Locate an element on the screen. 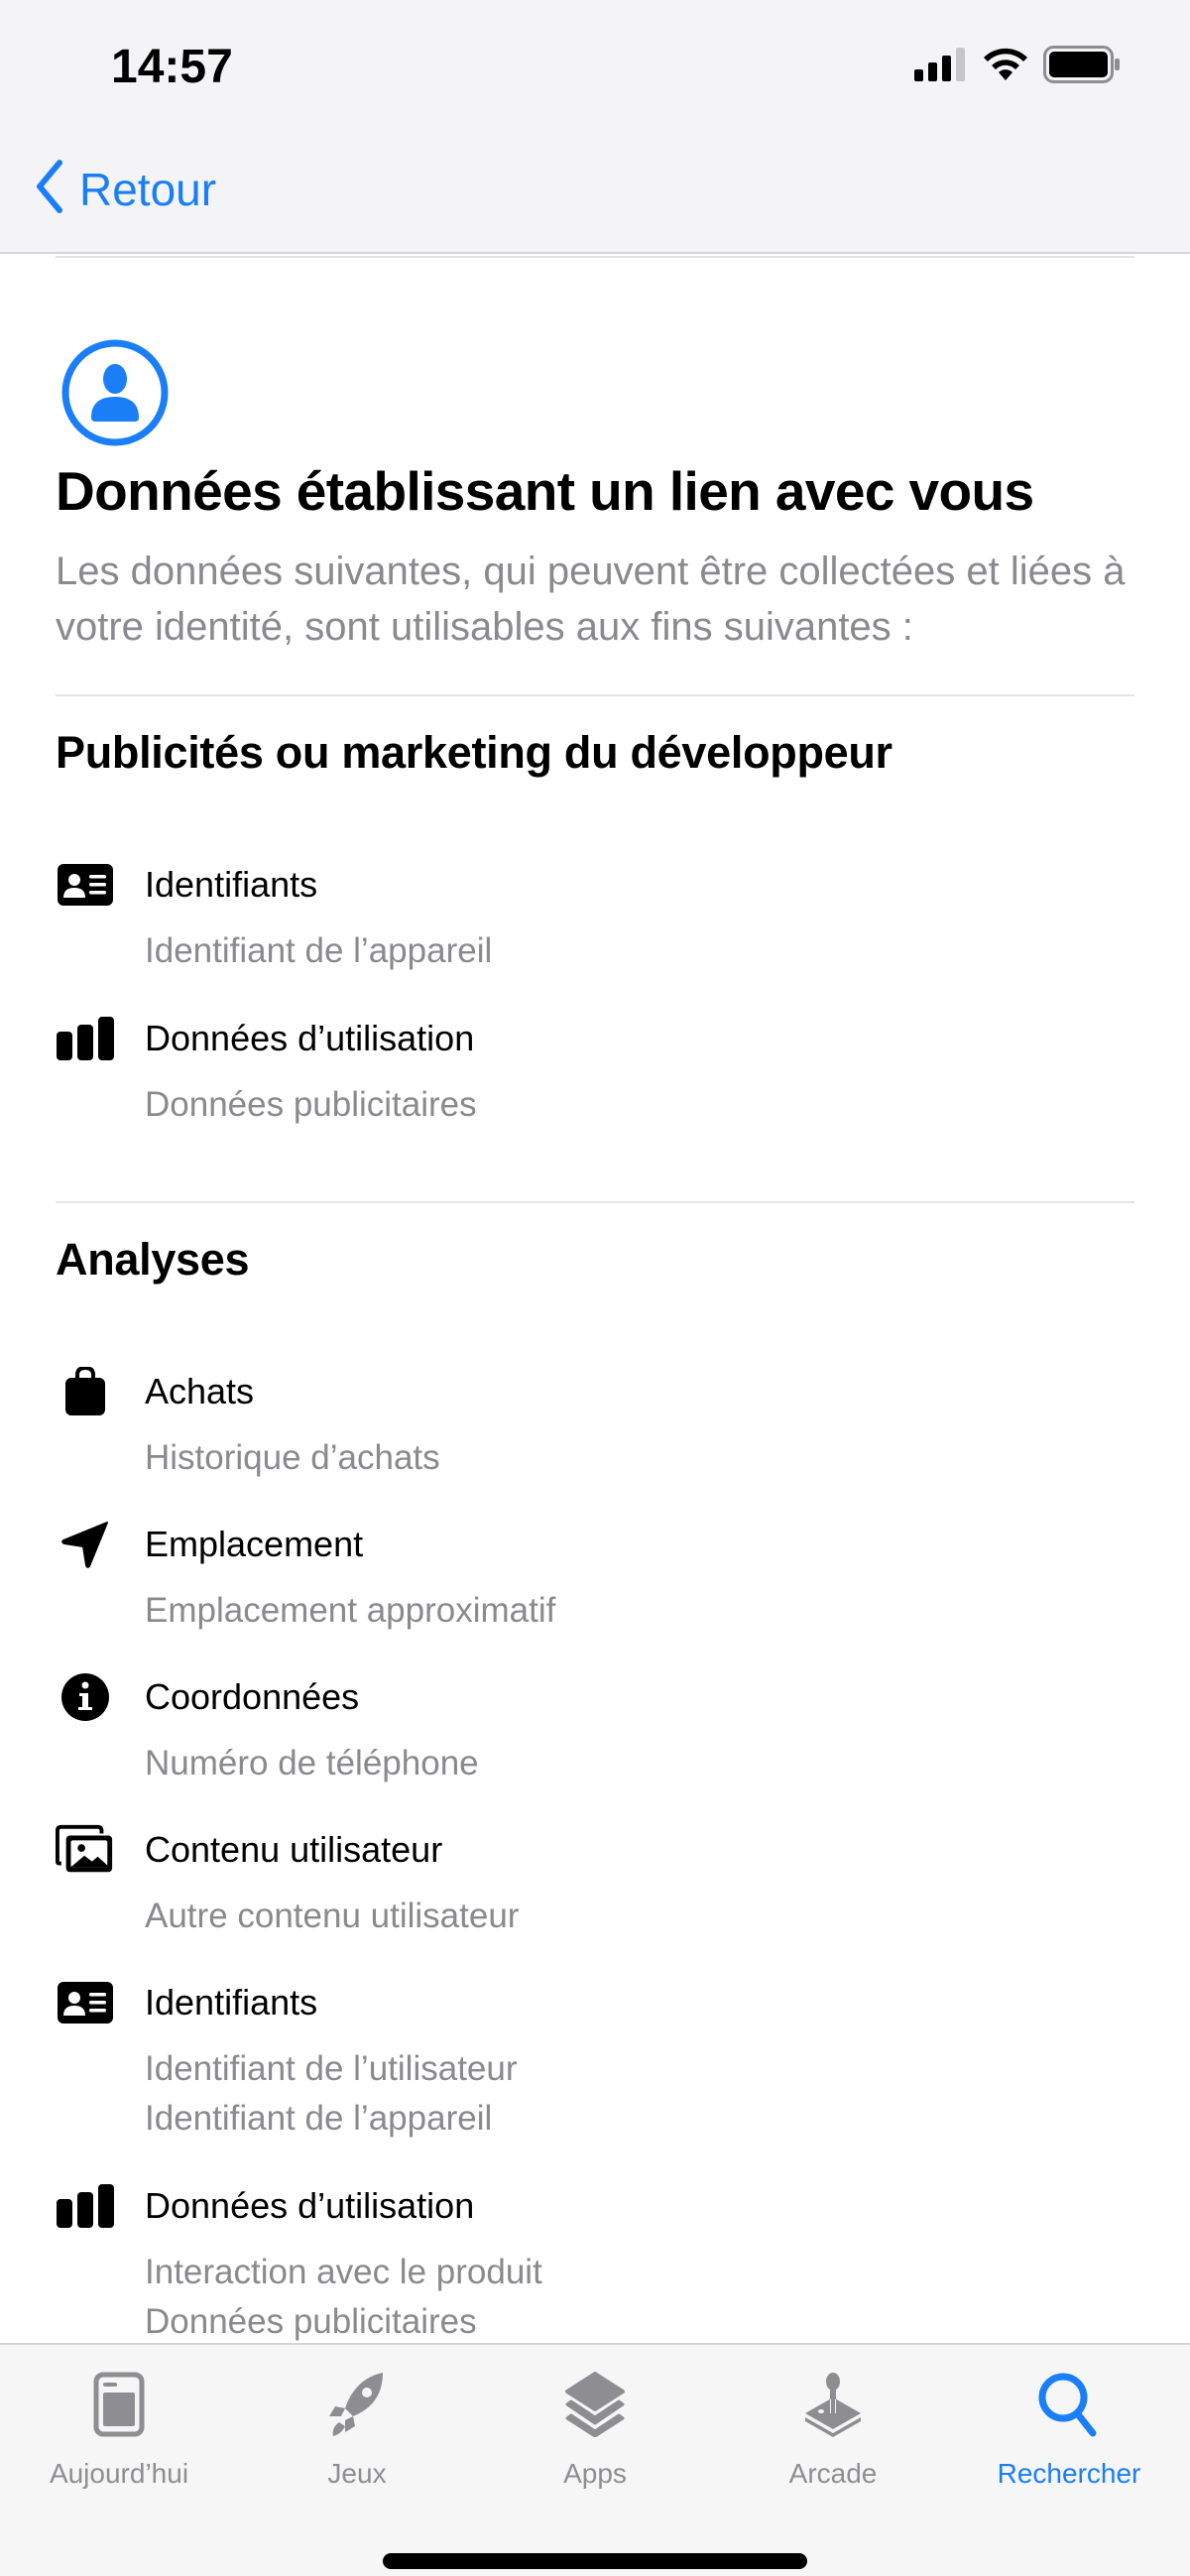 This screenshot has width=1190, height=2576. item-label: Coordonnées is located at coordinates (252, 1696).